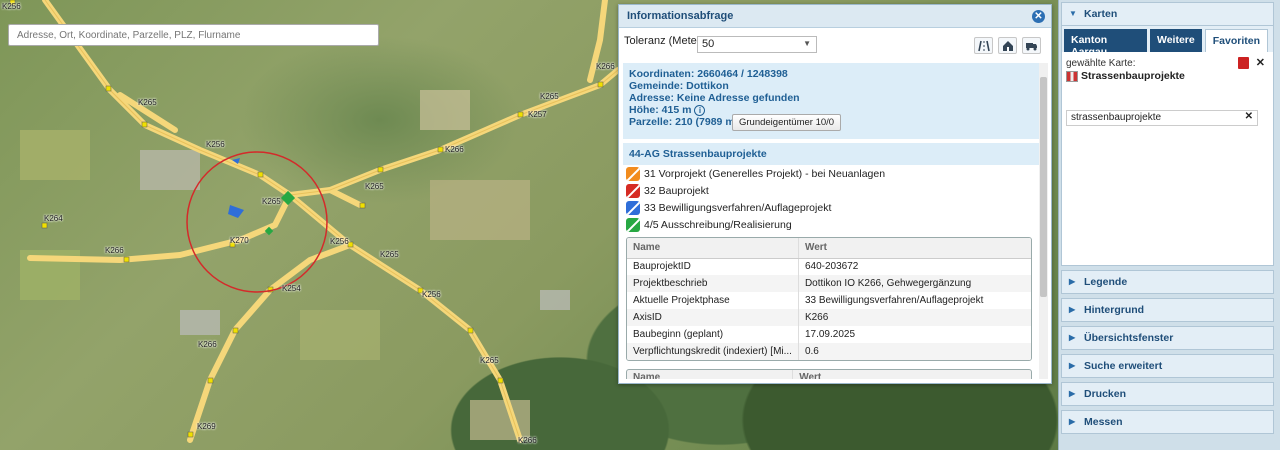  I want to click on accordion-uebersichtsfenster: ▶ Übersichtsfenster, so click(1167, 338).